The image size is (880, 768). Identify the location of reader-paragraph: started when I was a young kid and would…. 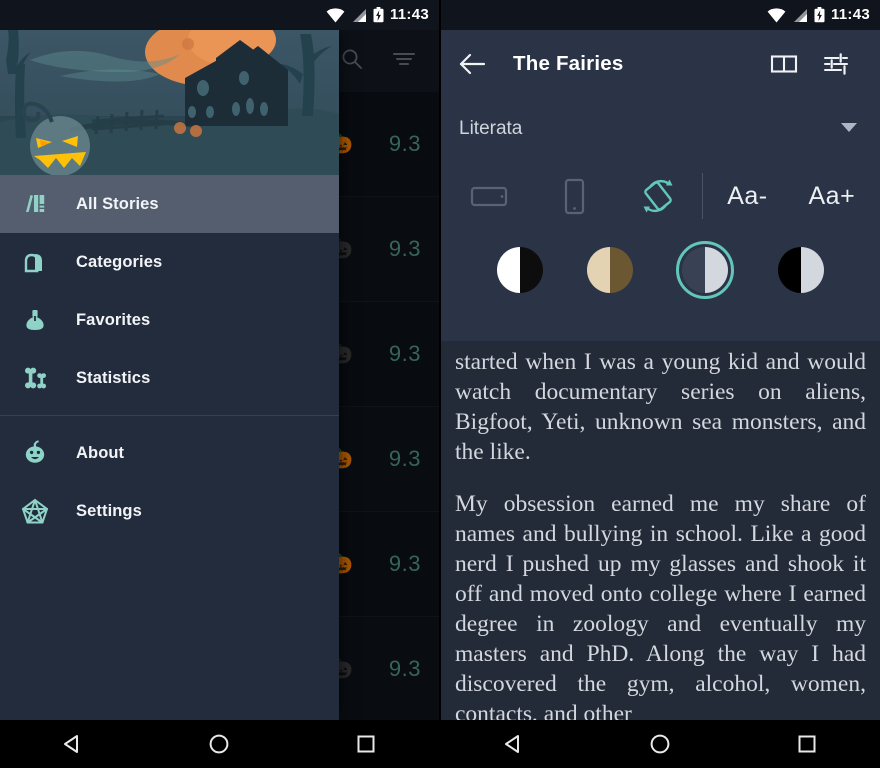
(660, 407).